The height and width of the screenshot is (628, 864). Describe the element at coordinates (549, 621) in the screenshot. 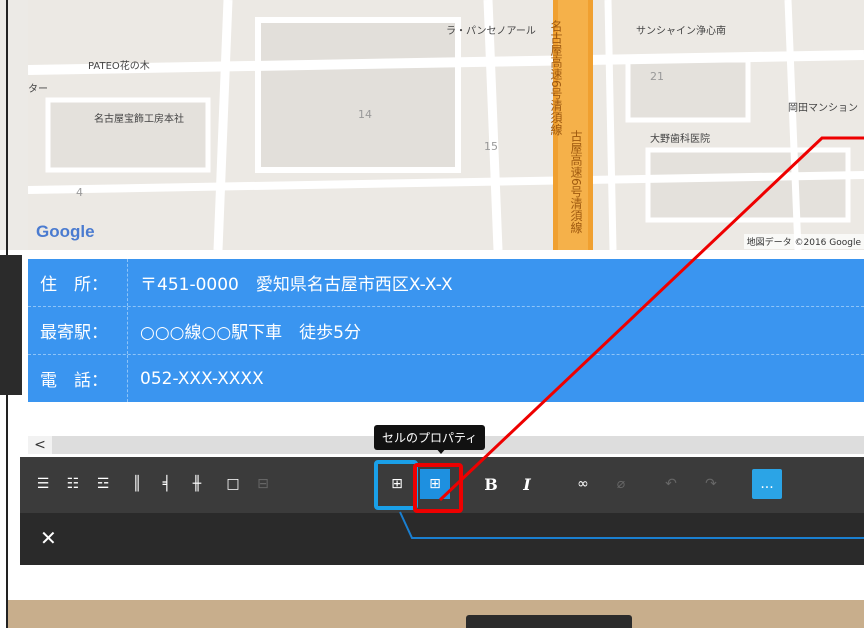

I see `footer-dark-tab` at that location.